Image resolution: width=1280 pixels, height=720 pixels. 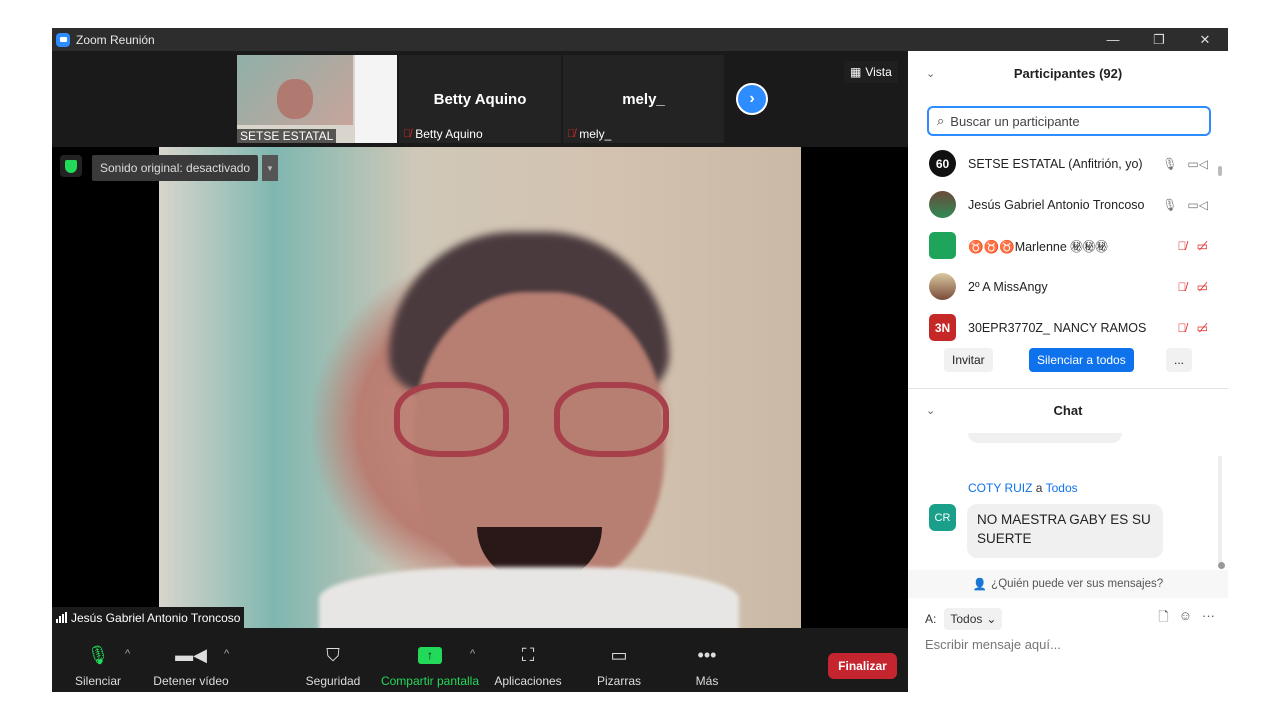 What do you see at coordinates (942, 517) in the screenshot?
I see `avatar: CR` at bounding box center [942, 517].